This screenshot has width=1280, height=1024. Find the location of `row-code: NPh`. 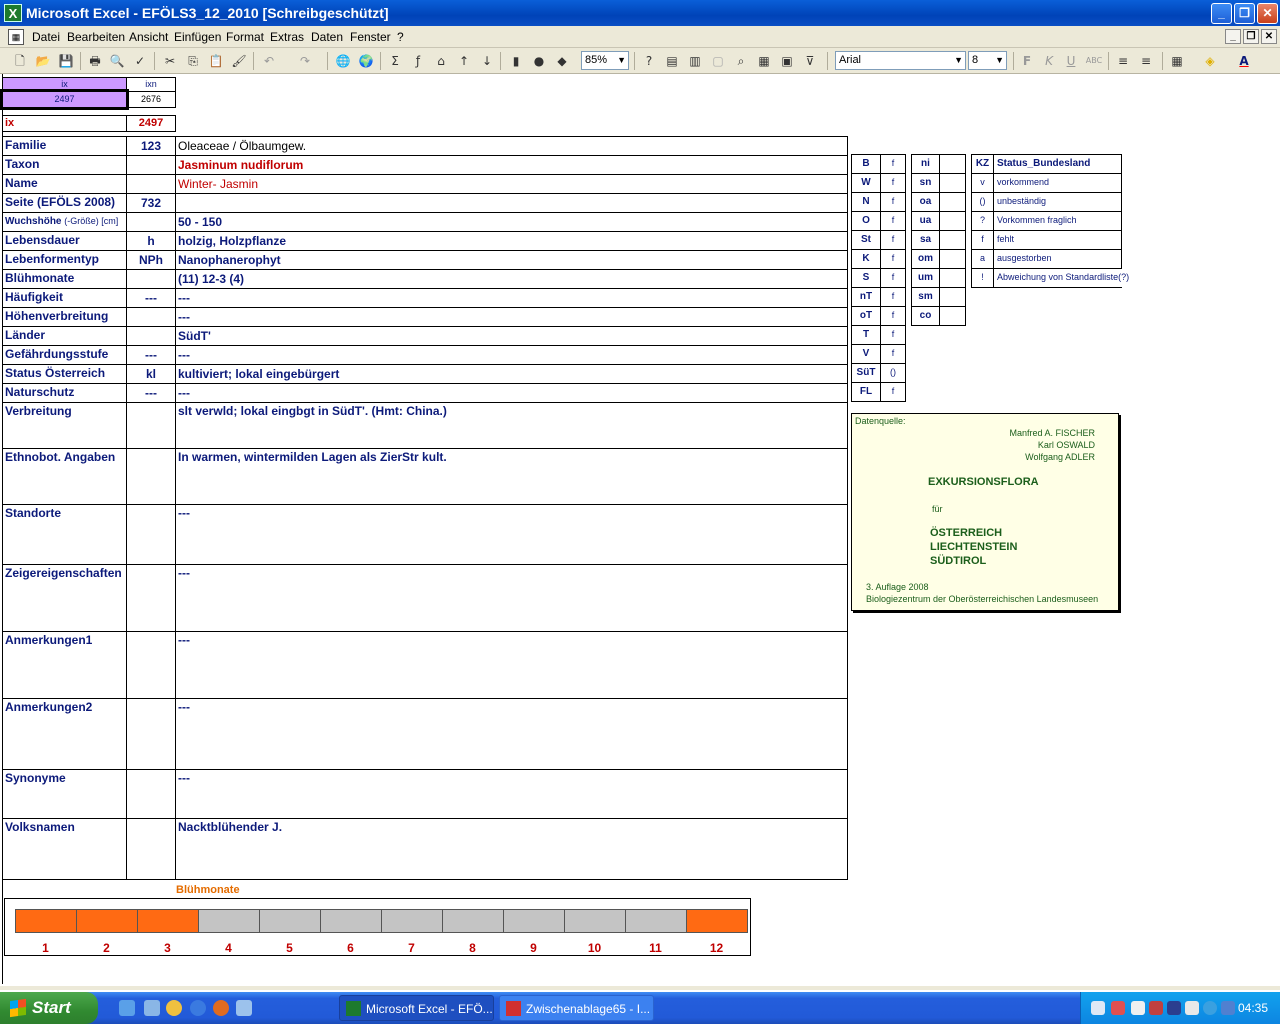

row-code: NPh is located at coordinates (151, 260).